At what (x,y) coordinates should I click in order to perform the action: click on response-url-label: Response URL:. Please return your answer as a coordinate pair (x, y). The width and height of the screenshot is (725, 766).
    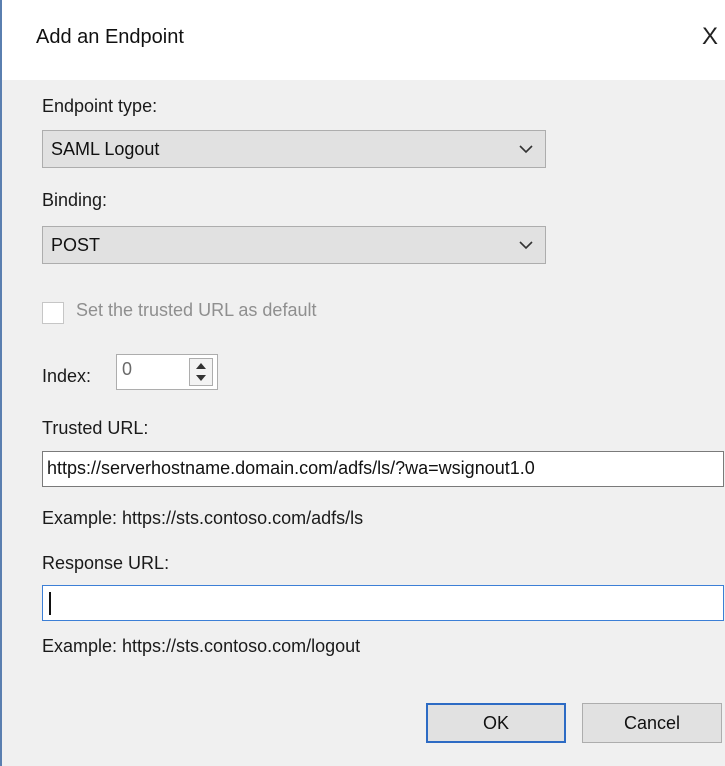
    Looking at the image, I should click on (106, 563).